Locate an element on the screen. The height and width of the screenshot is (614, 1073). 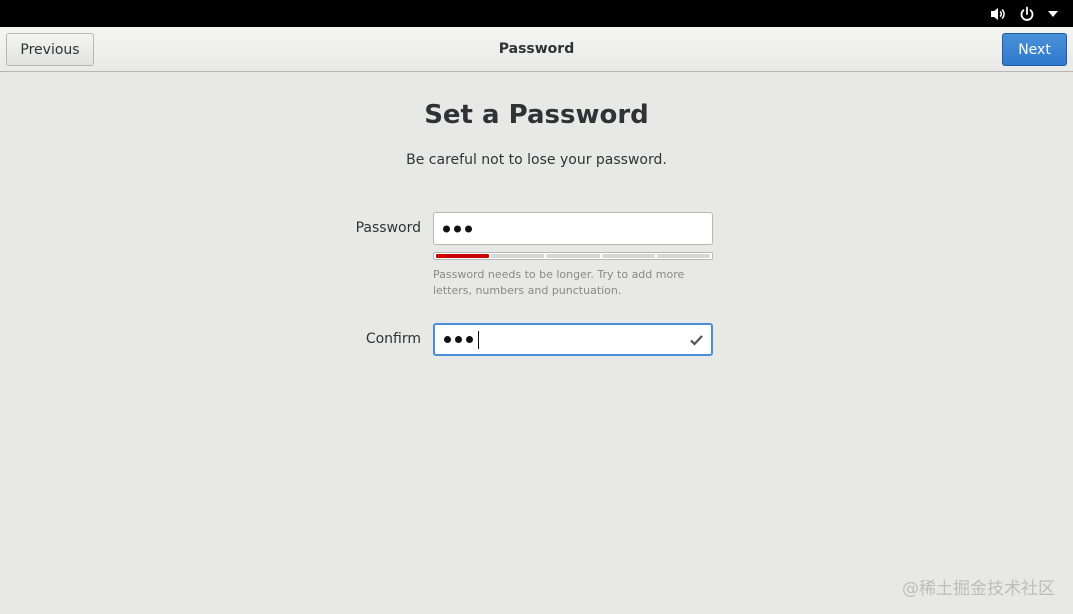
password-label: Password is located at coordinates (388, 228).